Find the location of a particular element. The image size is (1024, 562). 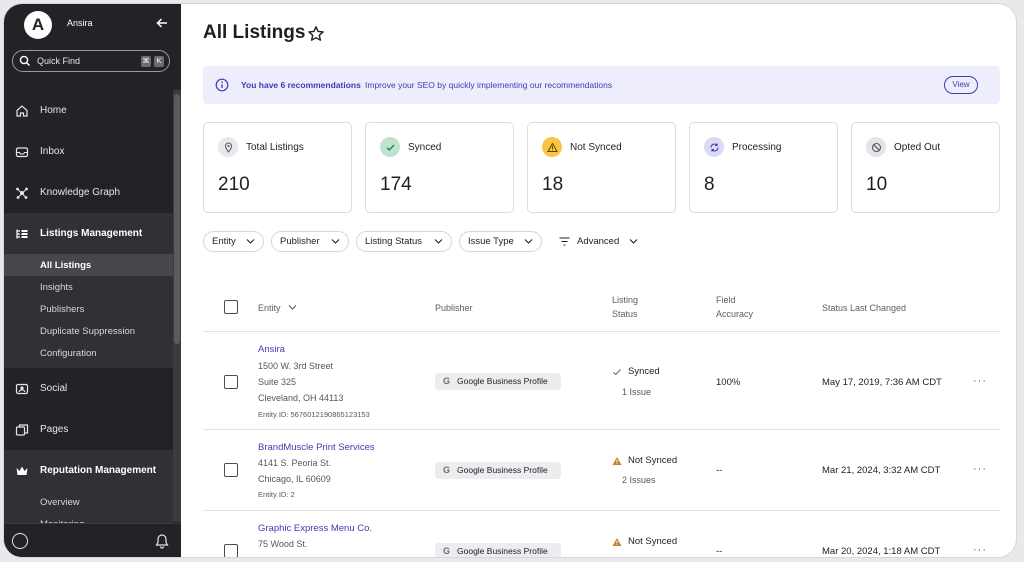

status-last-changed: May 17, 2019, 7:36 AM CDT is located at coordinates (882, 382).